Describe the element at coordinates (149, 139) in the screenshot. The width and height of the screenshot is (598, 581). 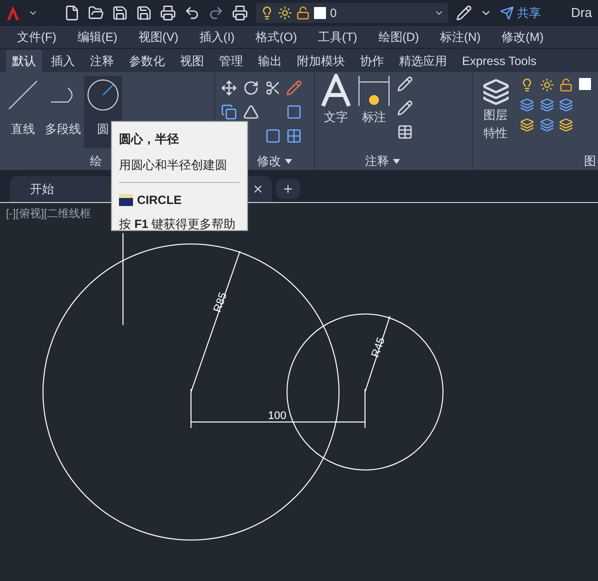
I see `tooltip-title: 圆心，半径` at that location.